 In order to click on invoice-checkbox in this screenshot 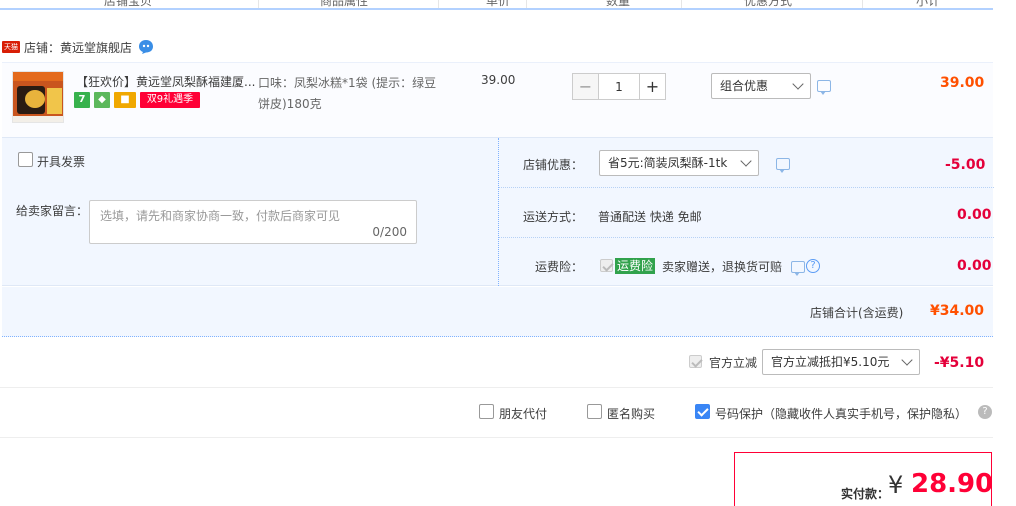, I will do `click(25, 159)`.